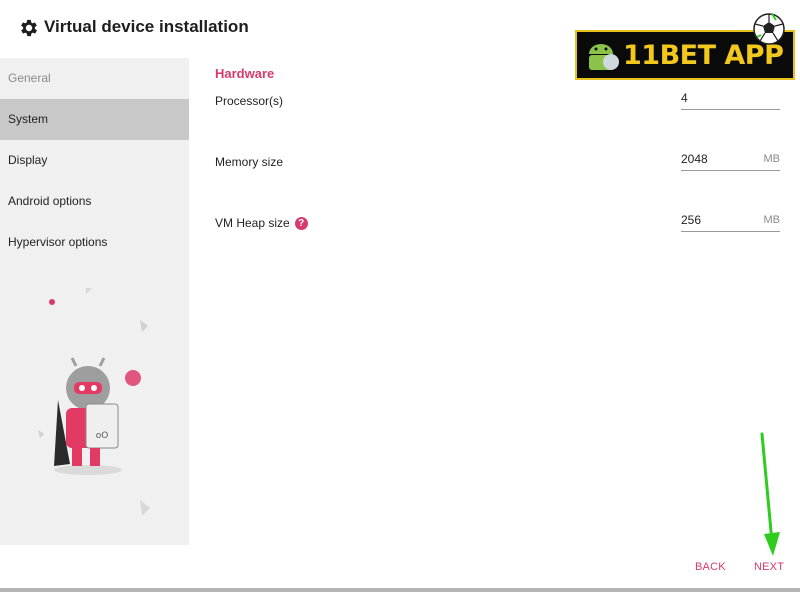  What do you see at coordinates (29, 28) in the screenshot?
I see `gear-icon` at bounding box center [29, 28].